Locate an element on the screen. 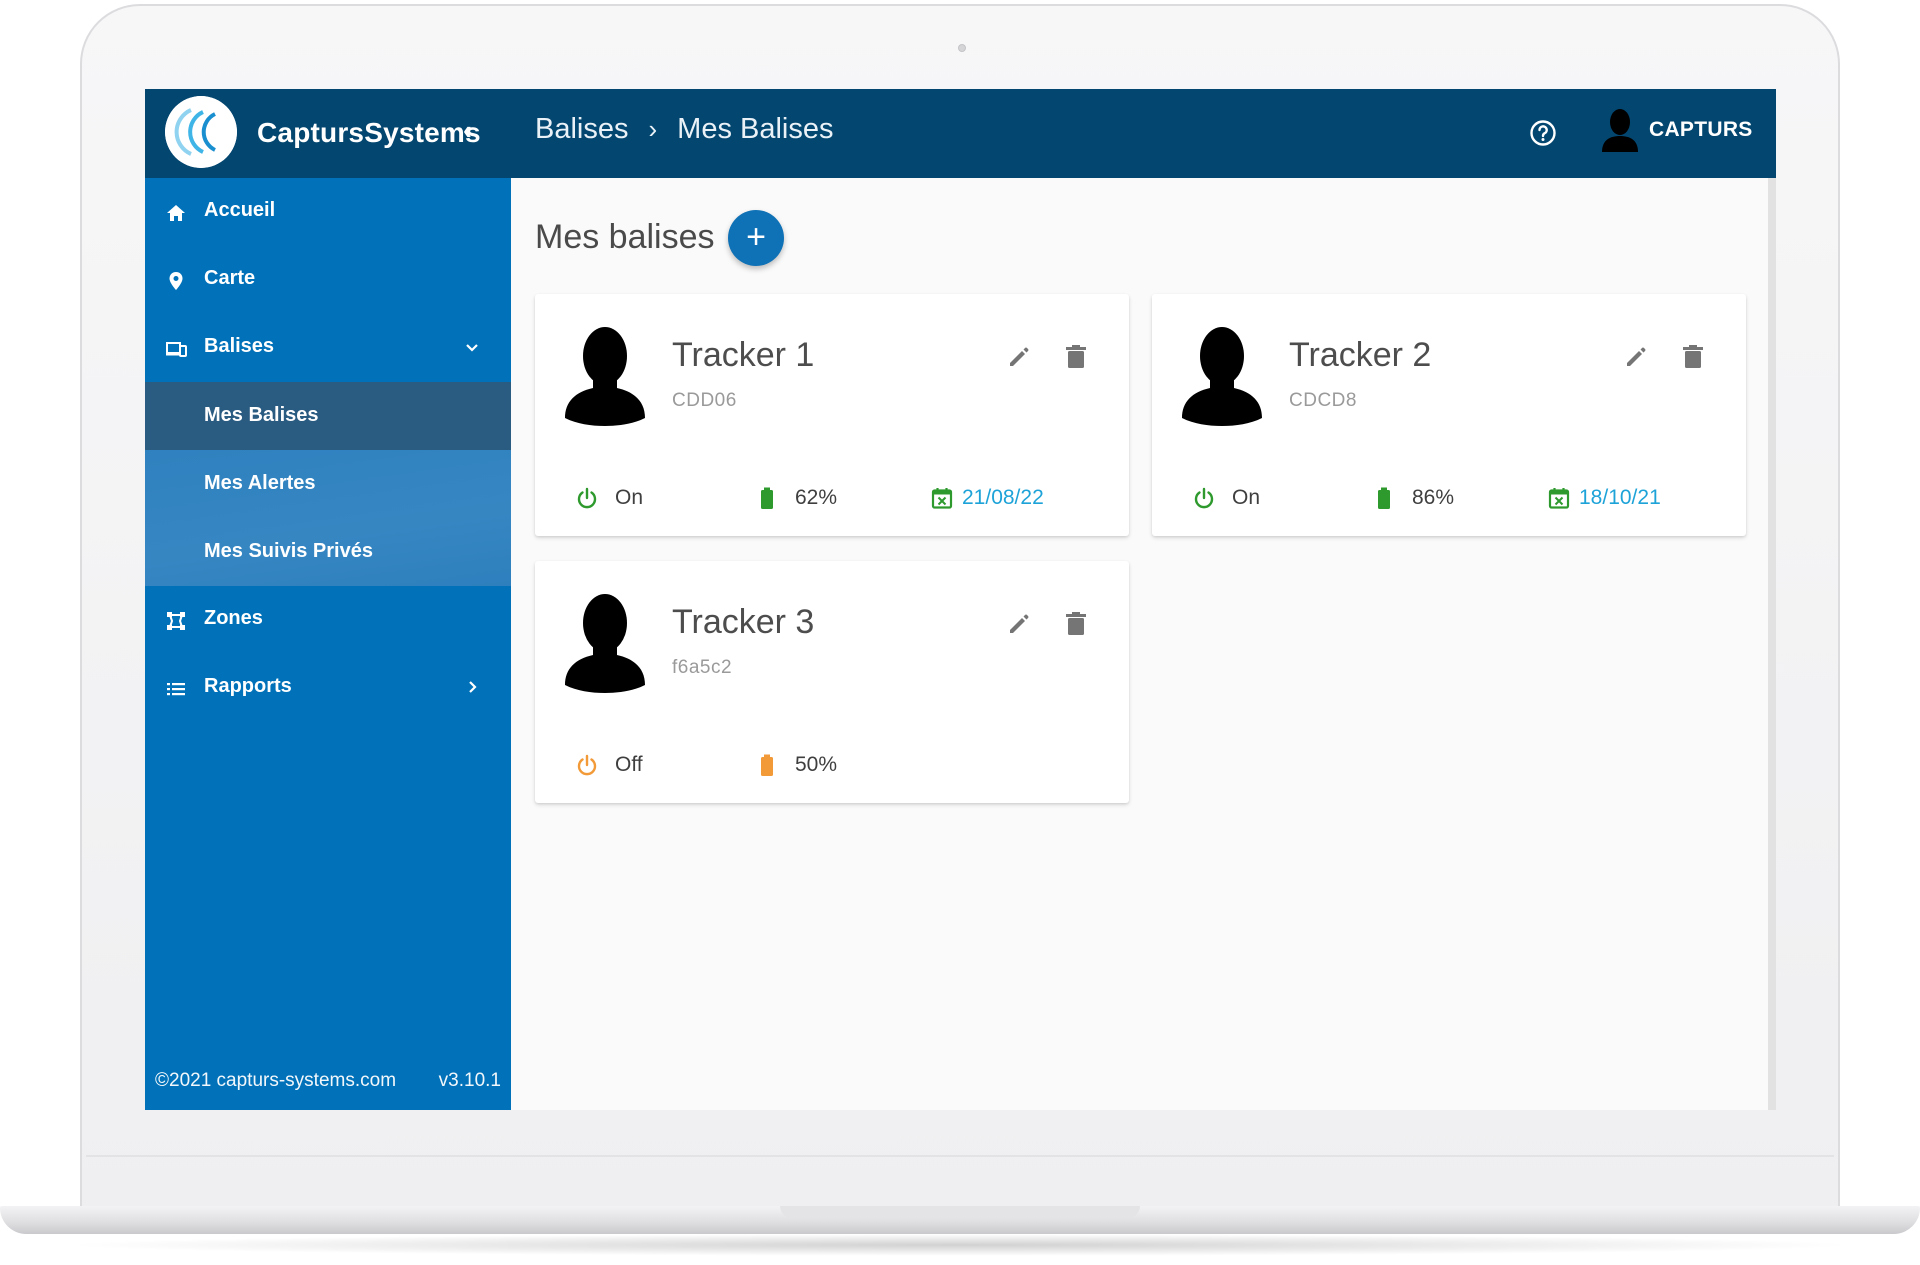 The height and width of the screenshot is (1265, 1920). last-seen-date: 18/10/21 is located at coordinates (1604, 498).